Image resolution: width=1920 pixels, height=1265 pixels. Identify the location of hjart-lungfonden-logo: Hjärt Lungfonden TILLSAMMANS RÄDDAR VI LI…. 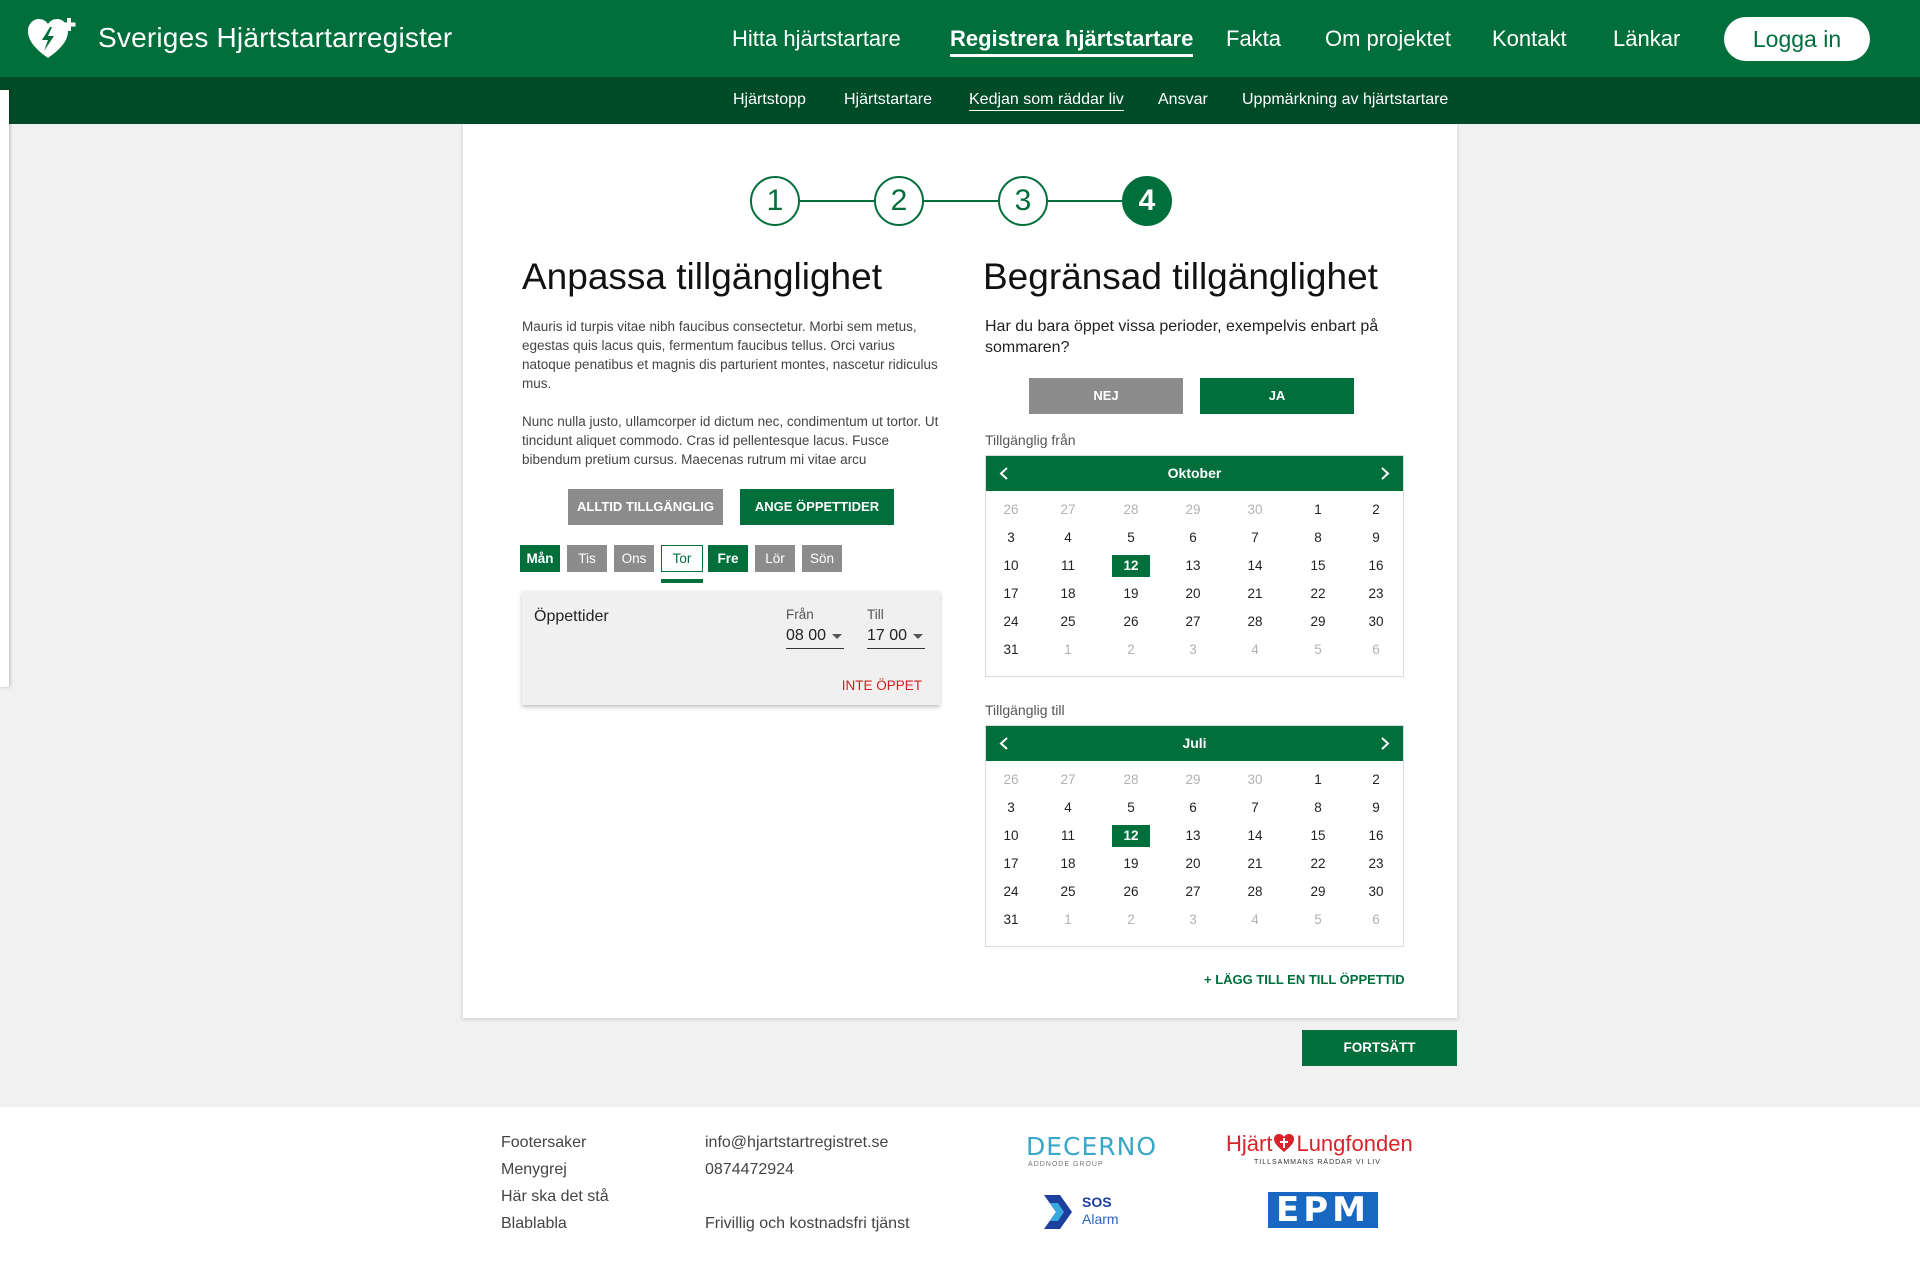
(1321, 1148).